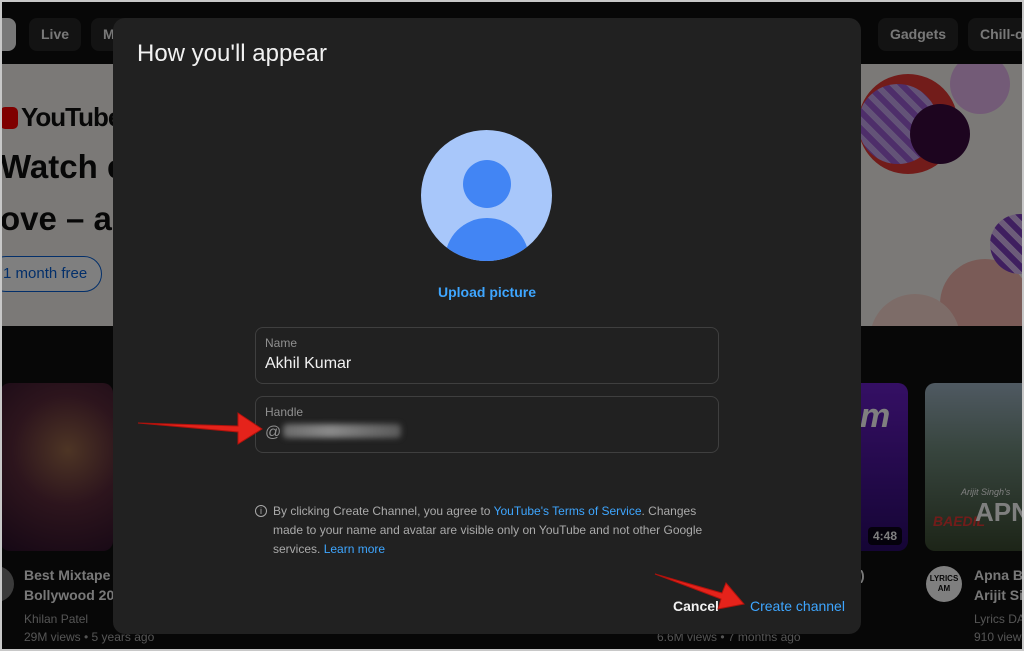 Image resolution: width=1024 pixels, height=651 pixels. I want to click on default-avatar-icon, so click(486, 195).